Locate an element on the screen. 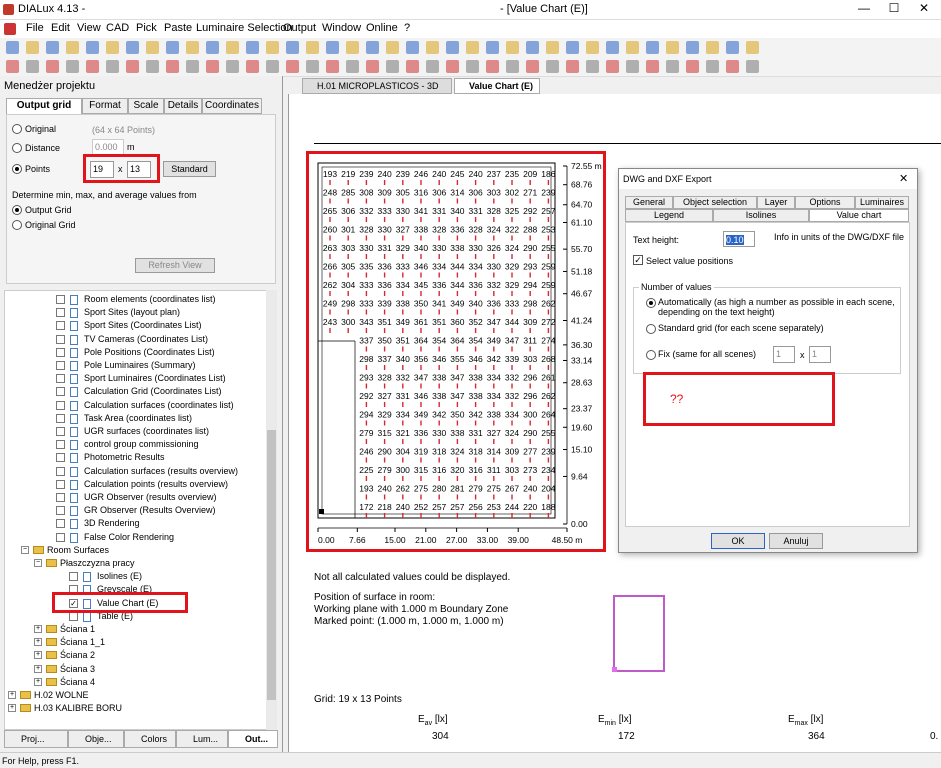 The height and width of the screenshot is (768, 941). tree-item: Sport Luminaires (Coordinates List) is located at coordinates (155, 378).